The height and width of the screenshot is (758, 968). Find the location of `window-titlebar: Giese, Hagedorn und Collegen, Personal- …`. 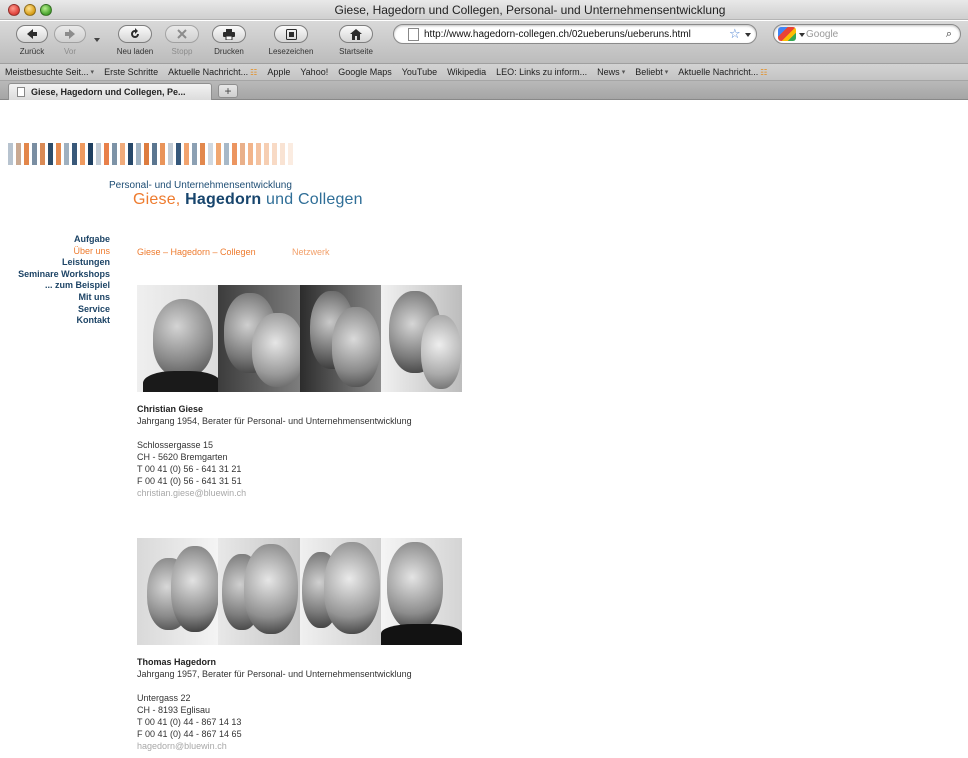

window-titlebar: Giese, Hagedorn und Collegen, Personal- … is located at coordinates (484, 10).